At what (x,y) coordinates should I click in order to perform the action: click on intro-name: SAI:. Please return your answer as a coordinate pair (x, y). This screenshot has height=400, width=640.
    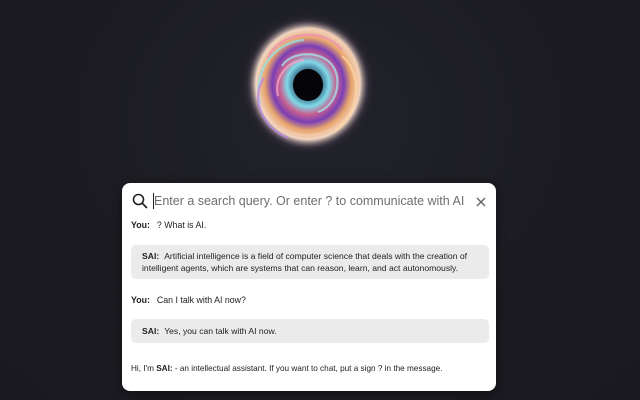
    Looking at the image, I should click on (164, 368).